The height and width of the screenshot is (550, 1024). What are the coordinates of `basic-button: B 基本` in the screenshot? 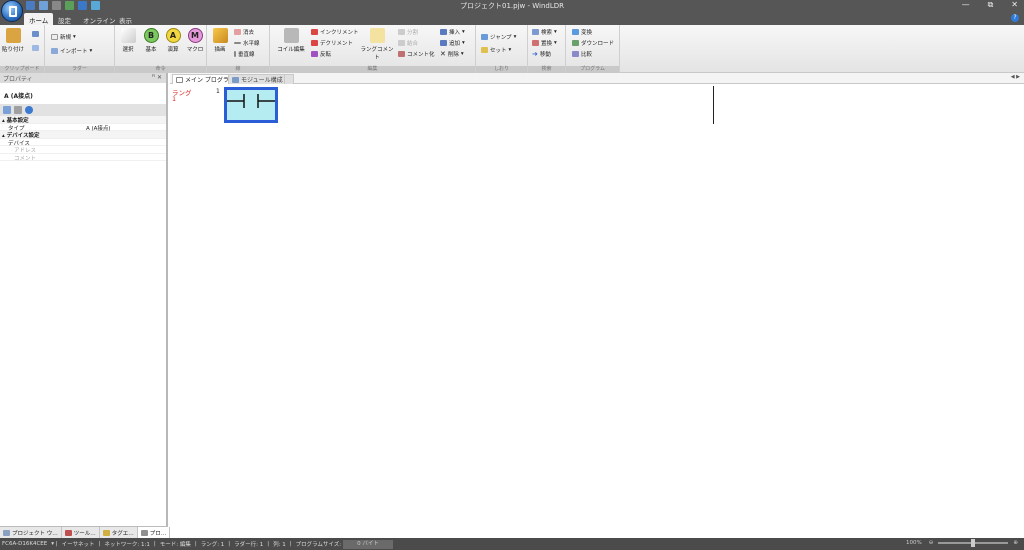 It's located at (151, 40).